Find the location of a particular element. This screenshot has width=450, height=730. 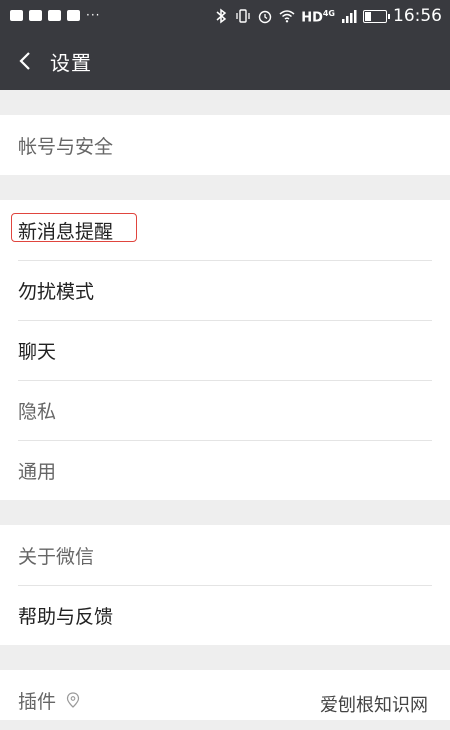

settings-item-do-not-disturb: 勿扰模式 is located at coordinates (225, 290).